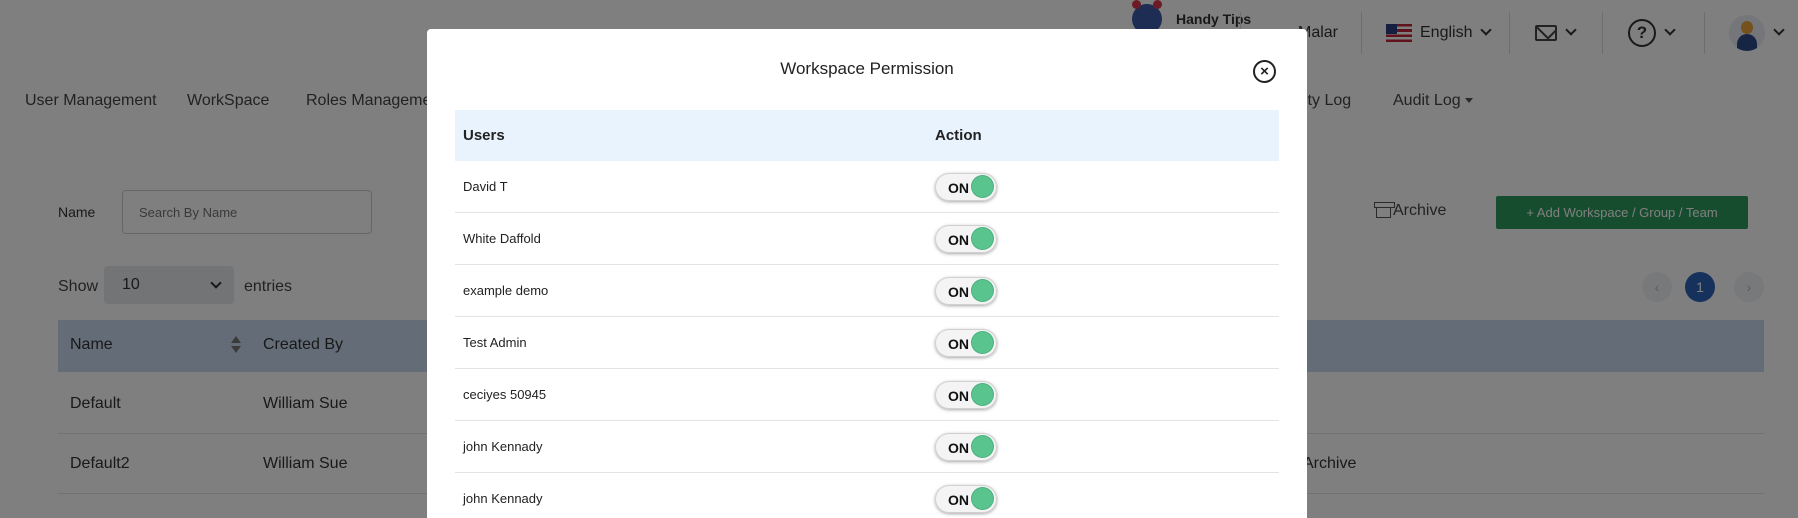  I want to click on close-icon: ×, so click(1264, 71).